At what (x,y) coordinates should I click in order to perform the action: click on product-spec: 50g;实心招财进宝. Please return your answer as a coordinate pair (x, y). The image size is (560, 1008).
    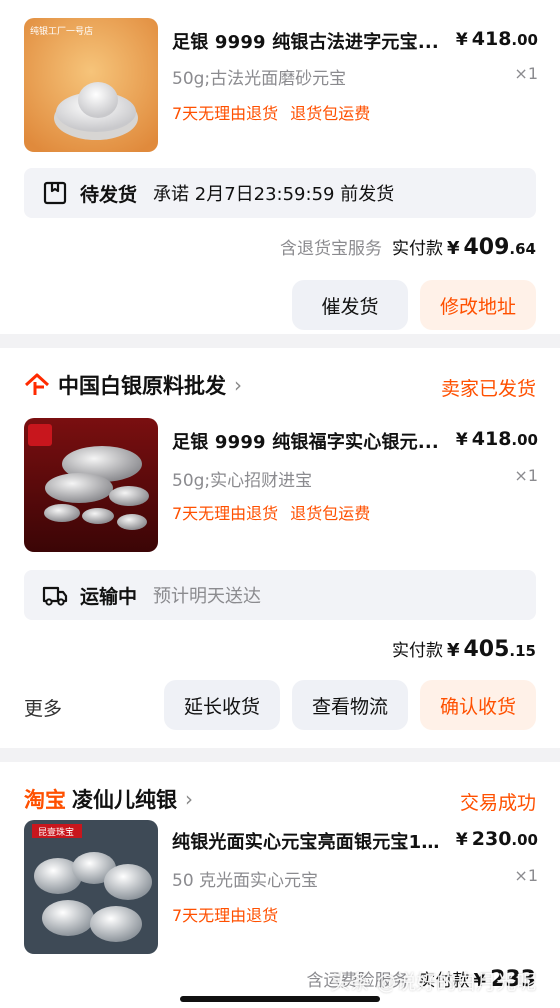
    Looking at the image, I should click on (242, 481).